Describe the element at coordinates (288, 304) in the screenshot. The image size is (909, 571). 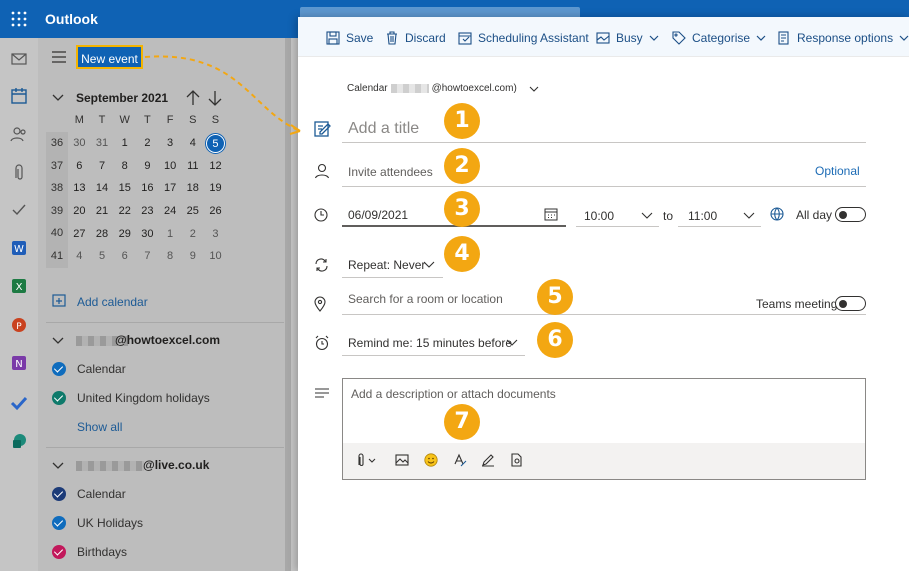
I see `sidebar-scrollbar` at that location.